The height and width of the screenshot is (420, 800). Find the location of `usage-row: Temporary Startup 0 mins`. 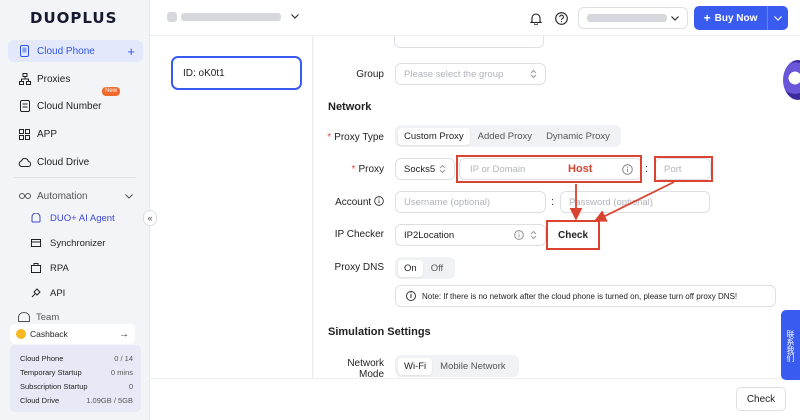

usage-row: Temporary Startup 0 mins is located at coordinates (76, 372).